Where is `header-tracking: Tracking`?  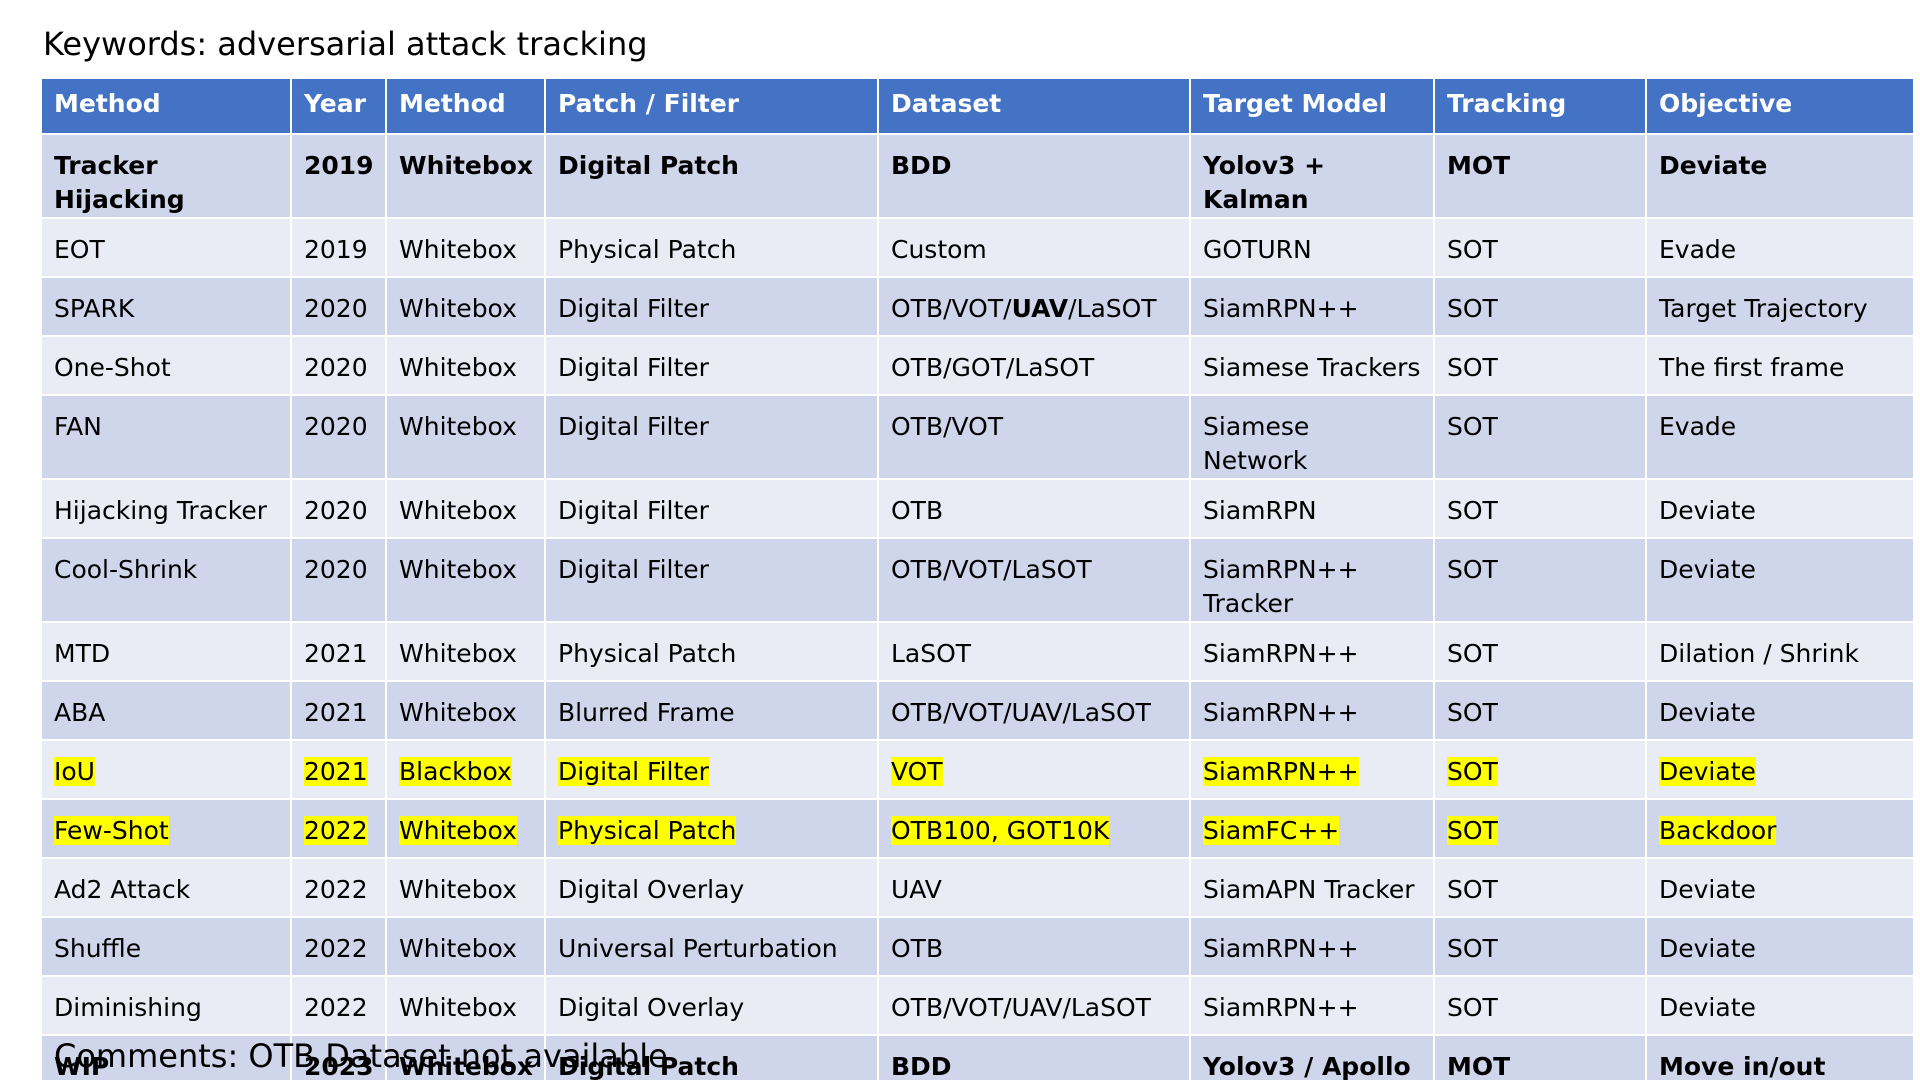 header-tracking: Tracking is located at coordinates (1540, 106).